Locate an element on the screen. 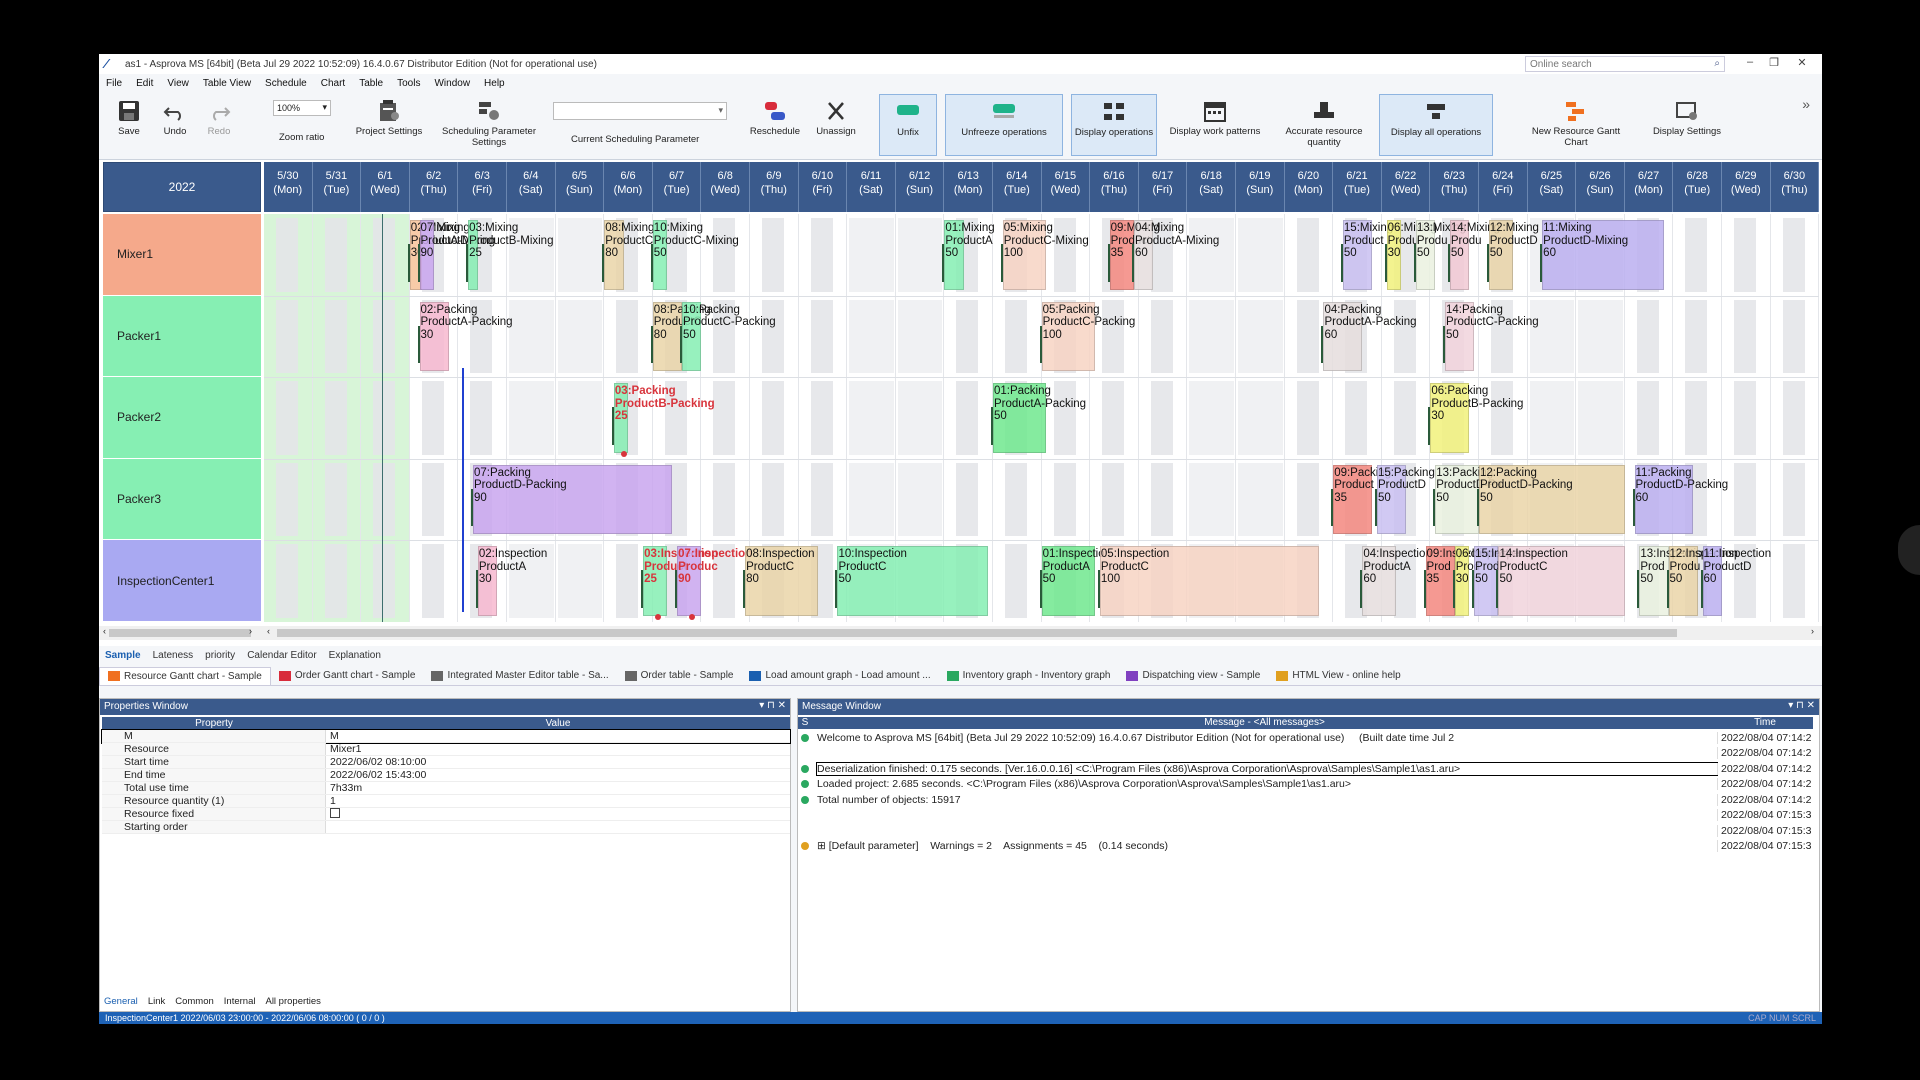 The height and width of the screenshot is (1080, 1920). property-row: Resource fixed is located at coordinates (446, 814).